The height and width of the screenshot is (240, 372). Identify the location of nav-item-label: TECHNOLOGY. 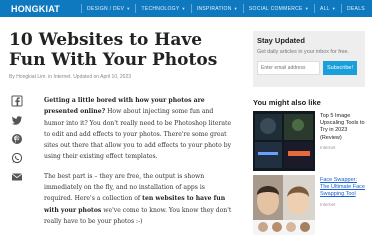
(160, 8).